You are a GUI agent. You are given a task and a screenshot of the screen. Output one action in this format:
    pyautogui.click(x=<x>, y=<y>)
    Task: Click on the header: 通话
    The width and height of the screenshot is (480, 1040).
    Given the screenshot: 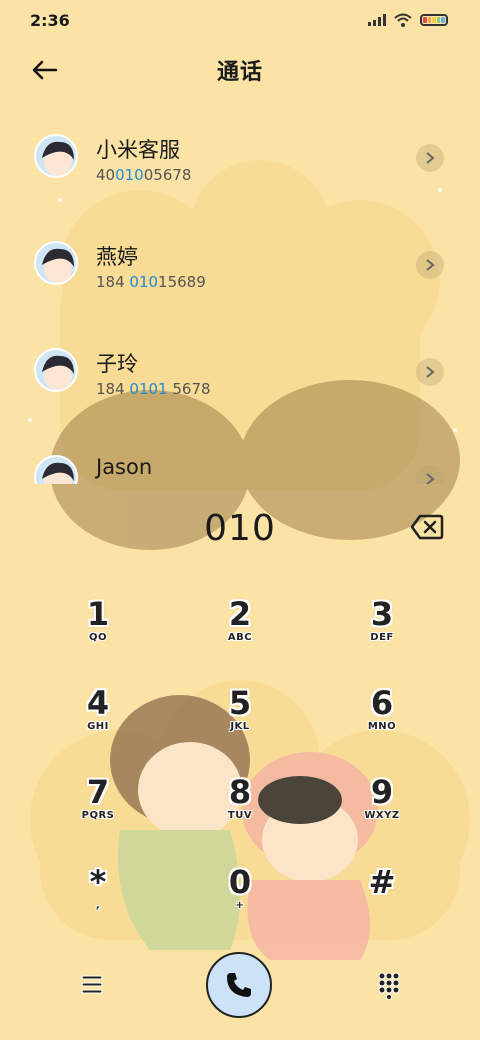 What is the action you would take?
    pyautogui.click(x=240, y=70)
    